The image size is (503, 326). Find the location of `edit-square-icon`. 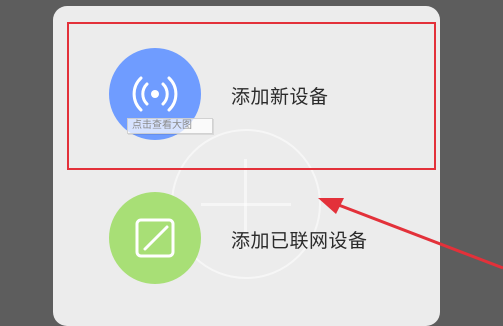

edit-square-icon is located at coordinates (155, 238).